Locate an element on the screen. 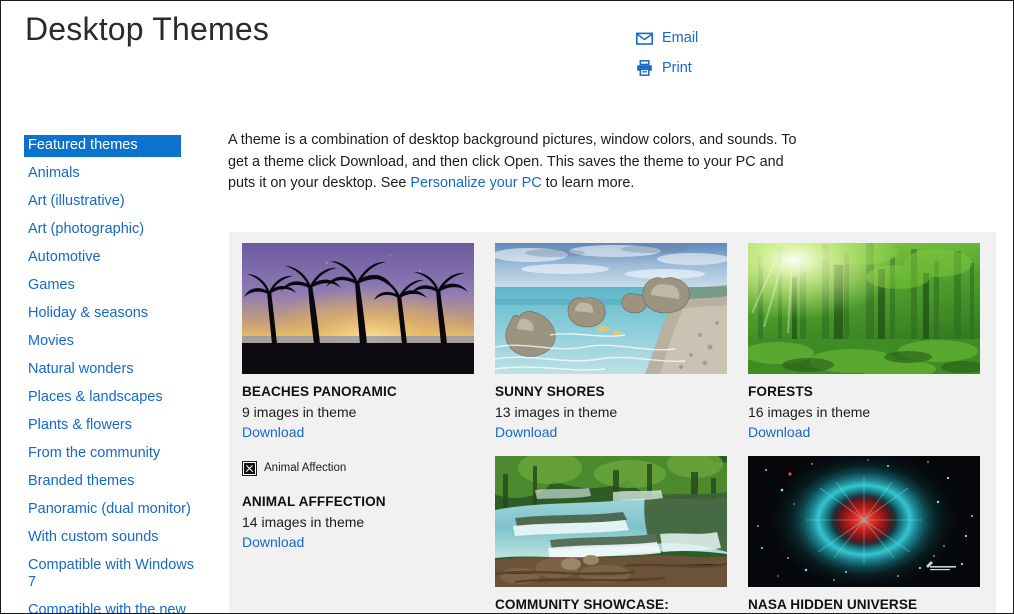 The height and width of the screenshot is (614, 1014). theme-card-title: SUNNY SHORES is located at coordinates (550, 391).